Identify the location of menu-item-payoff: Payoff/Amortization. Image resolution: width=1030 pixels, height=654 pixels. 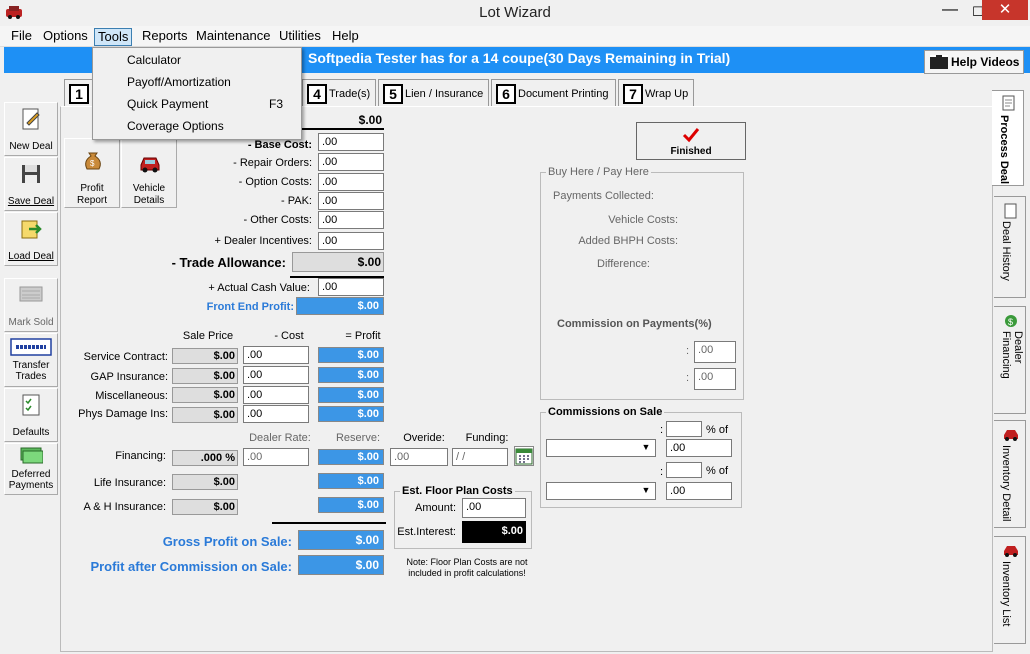
(179, 82).